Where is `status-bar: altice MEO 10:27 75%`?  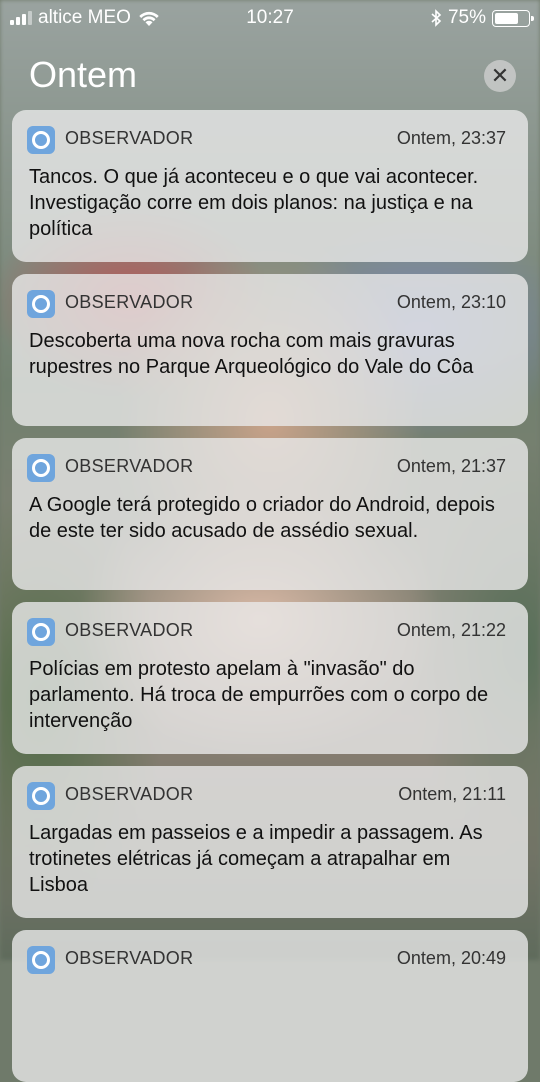 status-bar: altice MEO 10:27 75% is located at coordinates (270, 18).